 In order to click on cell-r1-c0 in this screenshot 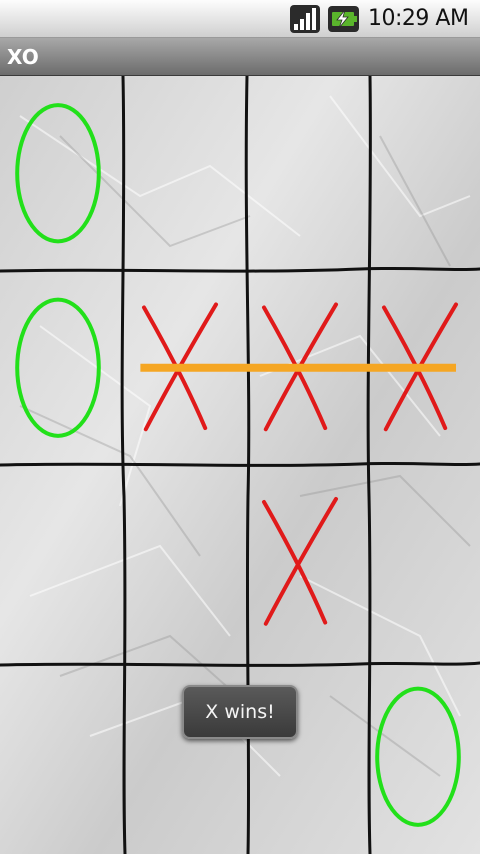, I will do `click(60, 368)`.